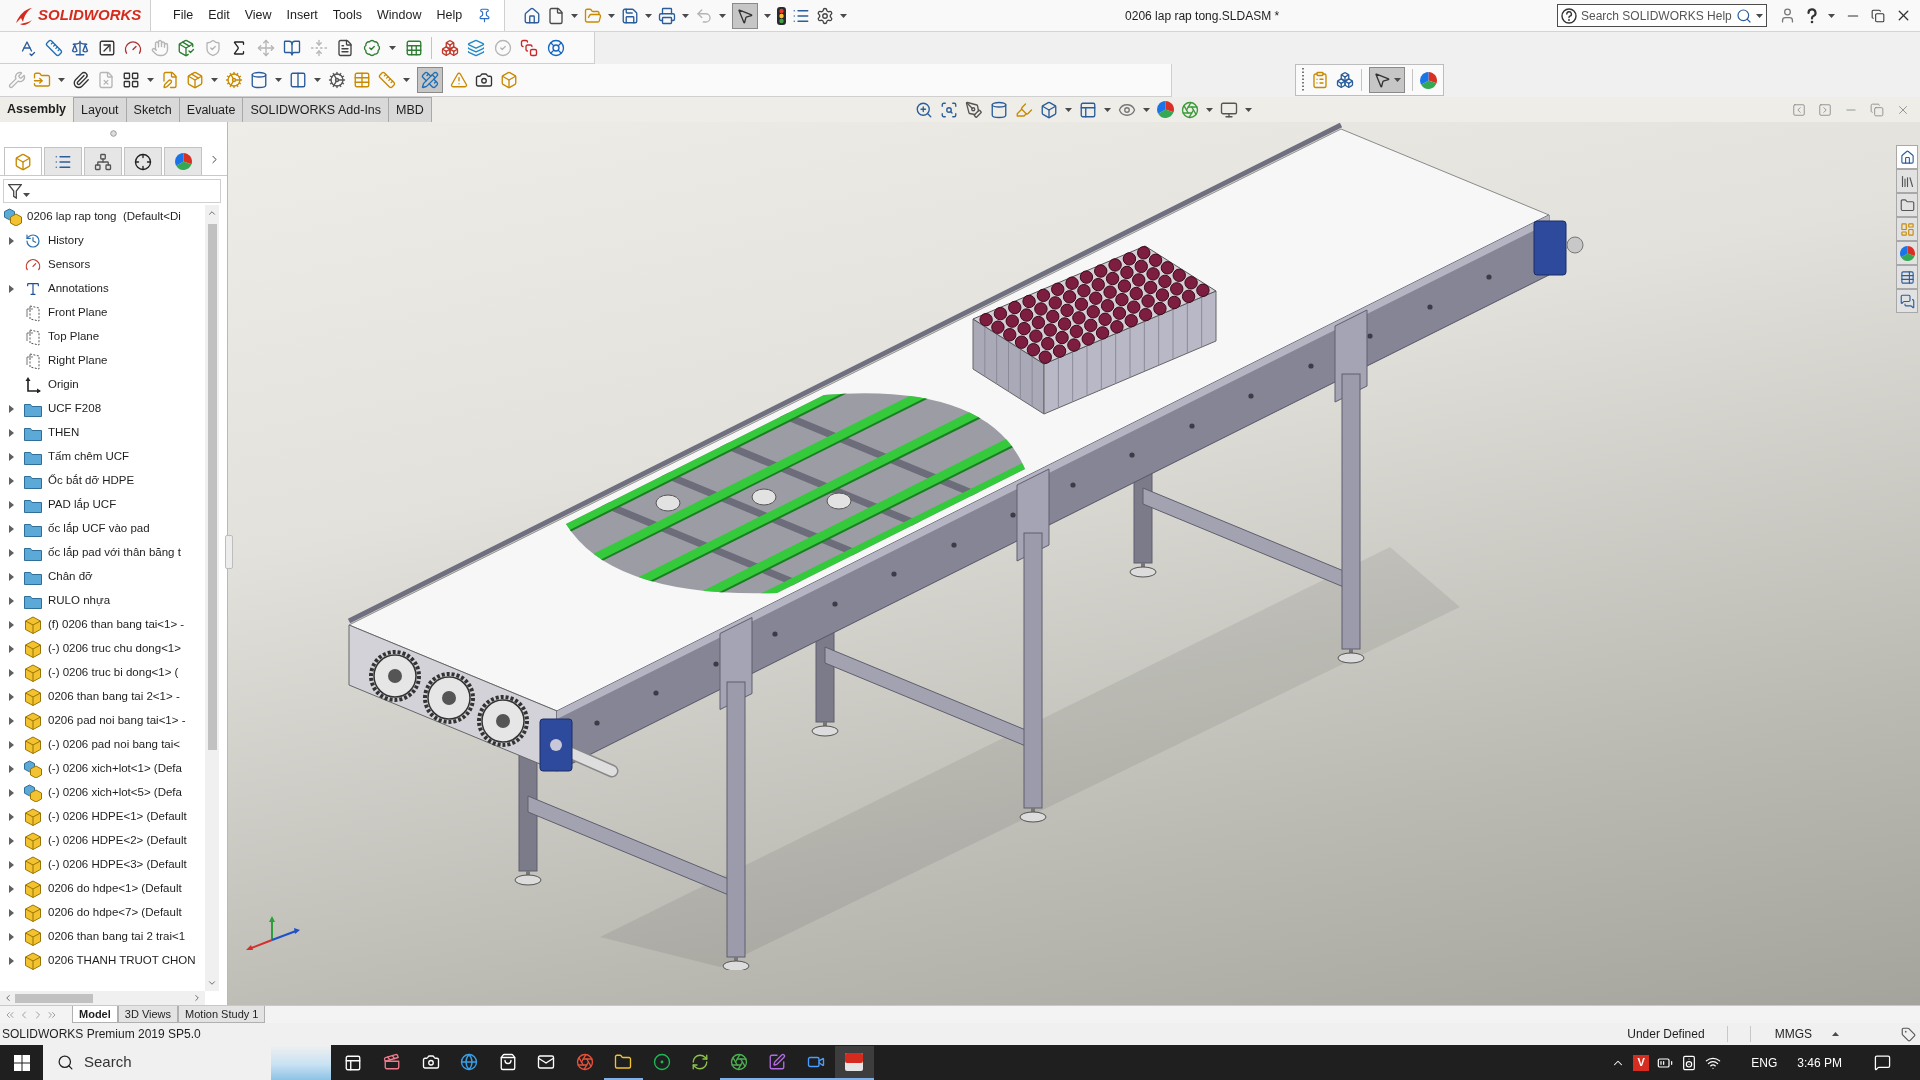  What do you see at coordinates (113, 673) in the screenshot?
I see `tree-item-label: (-) 0206 truc bi dong<1> (` at bounding box center [113, 673].